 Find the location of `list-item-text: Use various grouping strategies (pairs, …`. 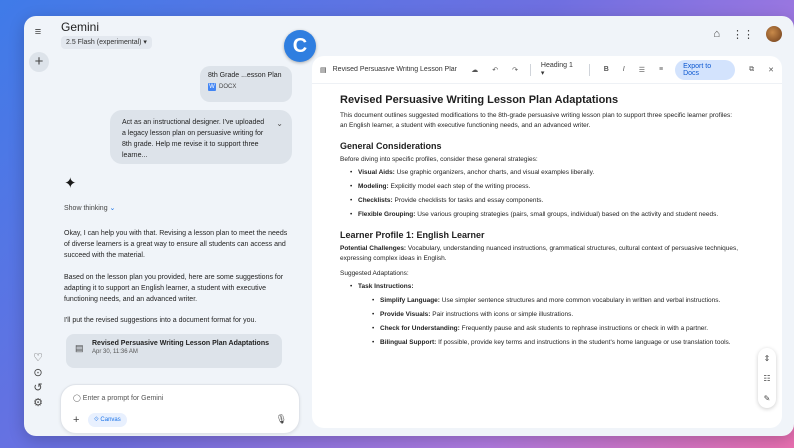

list-item-text: Use various grouping strategies (pairs, … is located at coordinates (567, 214).